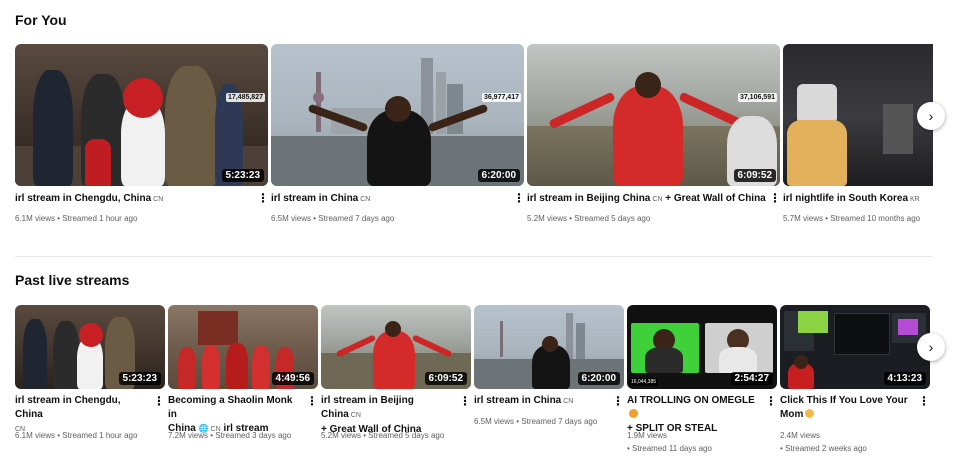  I want to click on video-title: irl nightlife in South Korea KR, so click(858, 199).